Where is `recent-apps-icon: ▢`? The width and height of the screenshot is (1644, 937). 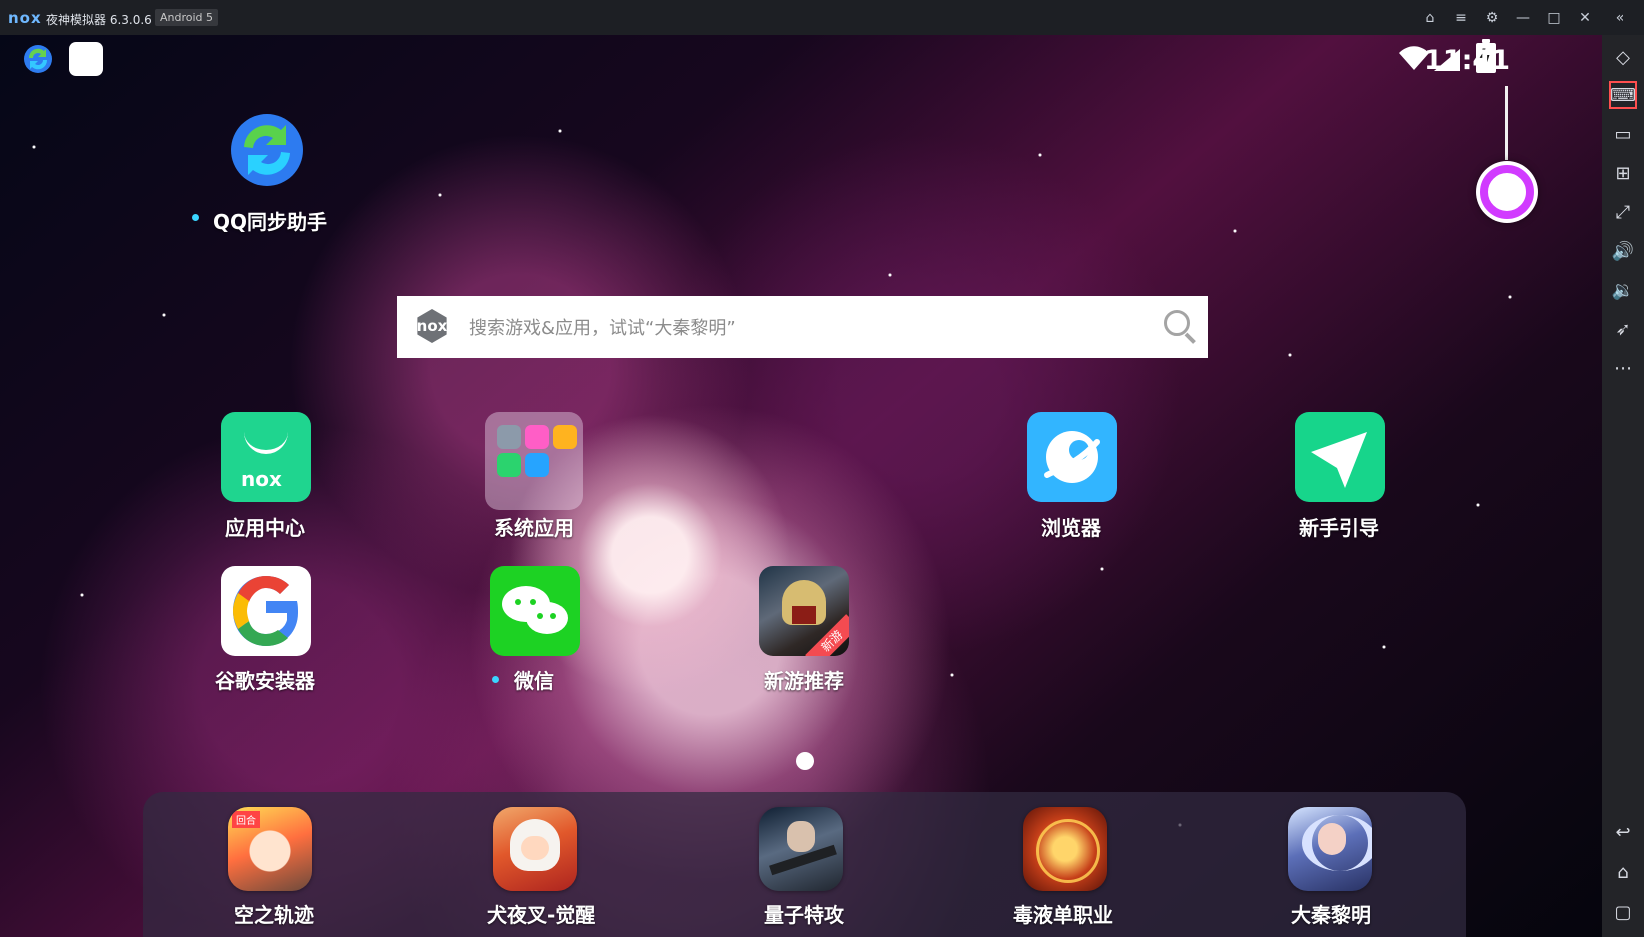 recent-apps-icon: ▢ is located at coordinates (1623, 912).